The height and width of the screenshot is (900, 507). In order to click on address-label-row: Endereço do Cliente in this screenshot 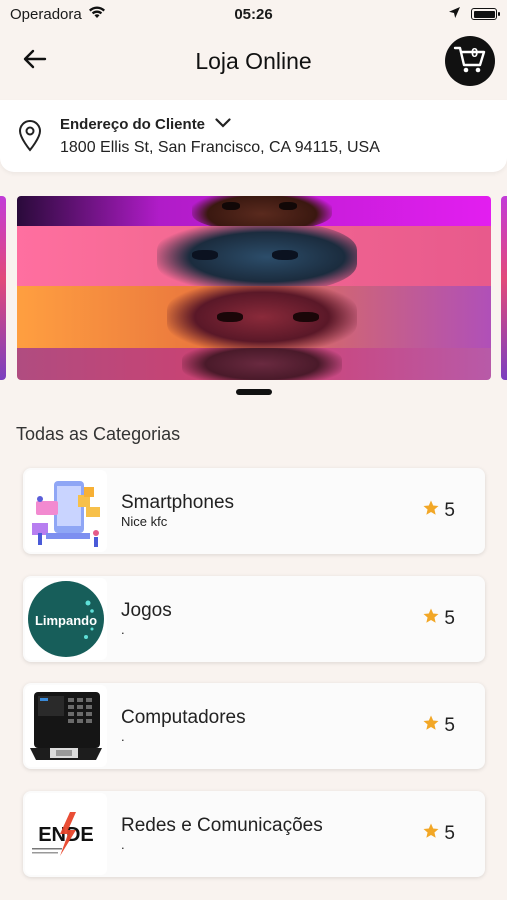, I will do `click(220, 124)`.